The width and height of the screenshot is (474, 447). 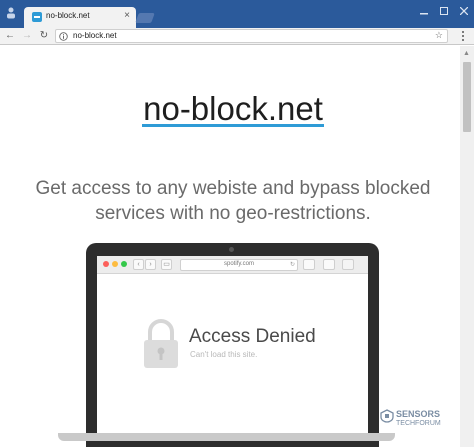 I want to click on watermark-line-2: TECHFORUM, so click(x=418, y=423).